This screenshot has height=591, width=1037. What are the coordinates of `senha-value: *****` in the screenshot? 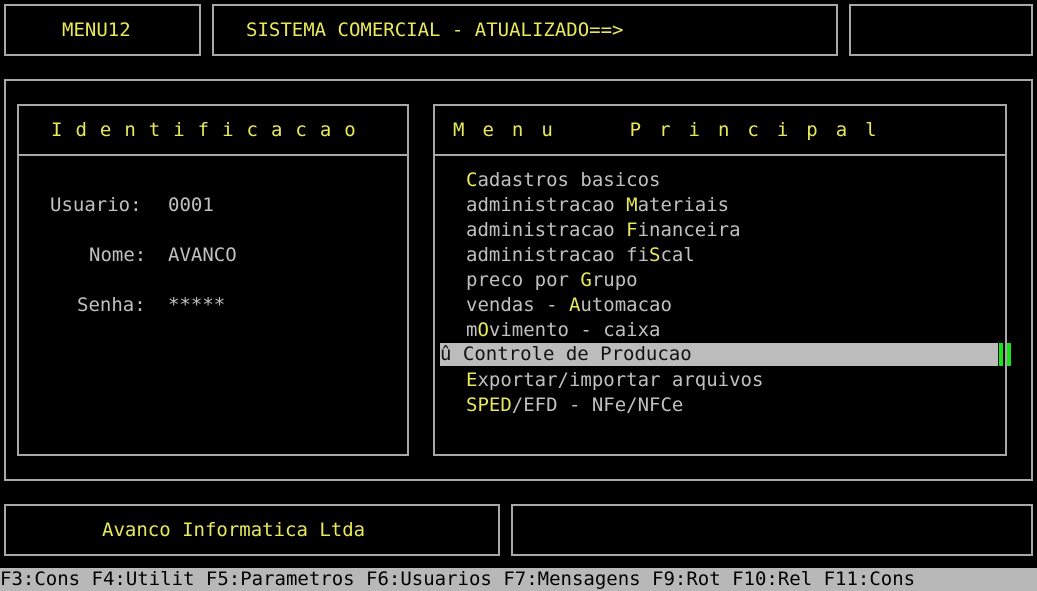 It's located at (196, 305).